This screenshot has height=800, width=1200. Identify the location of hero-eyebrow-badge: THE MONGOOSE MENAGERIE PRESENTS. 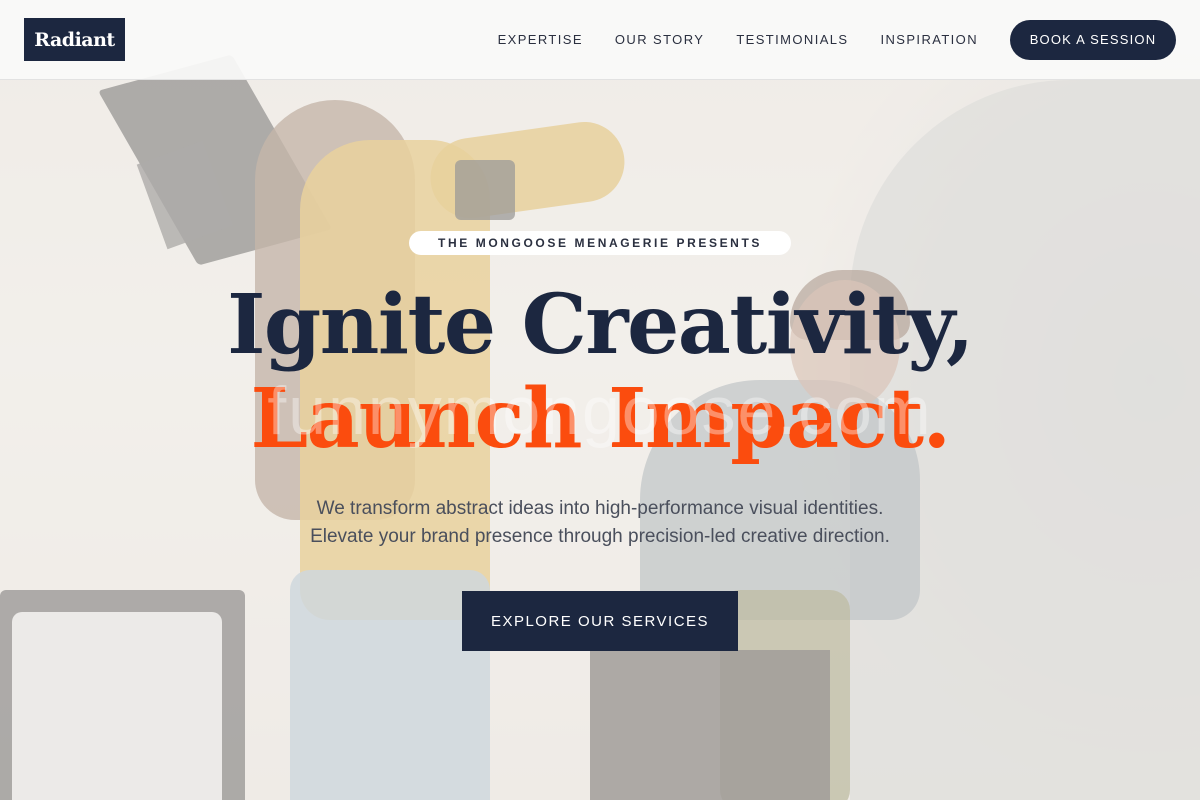
(600, 243).